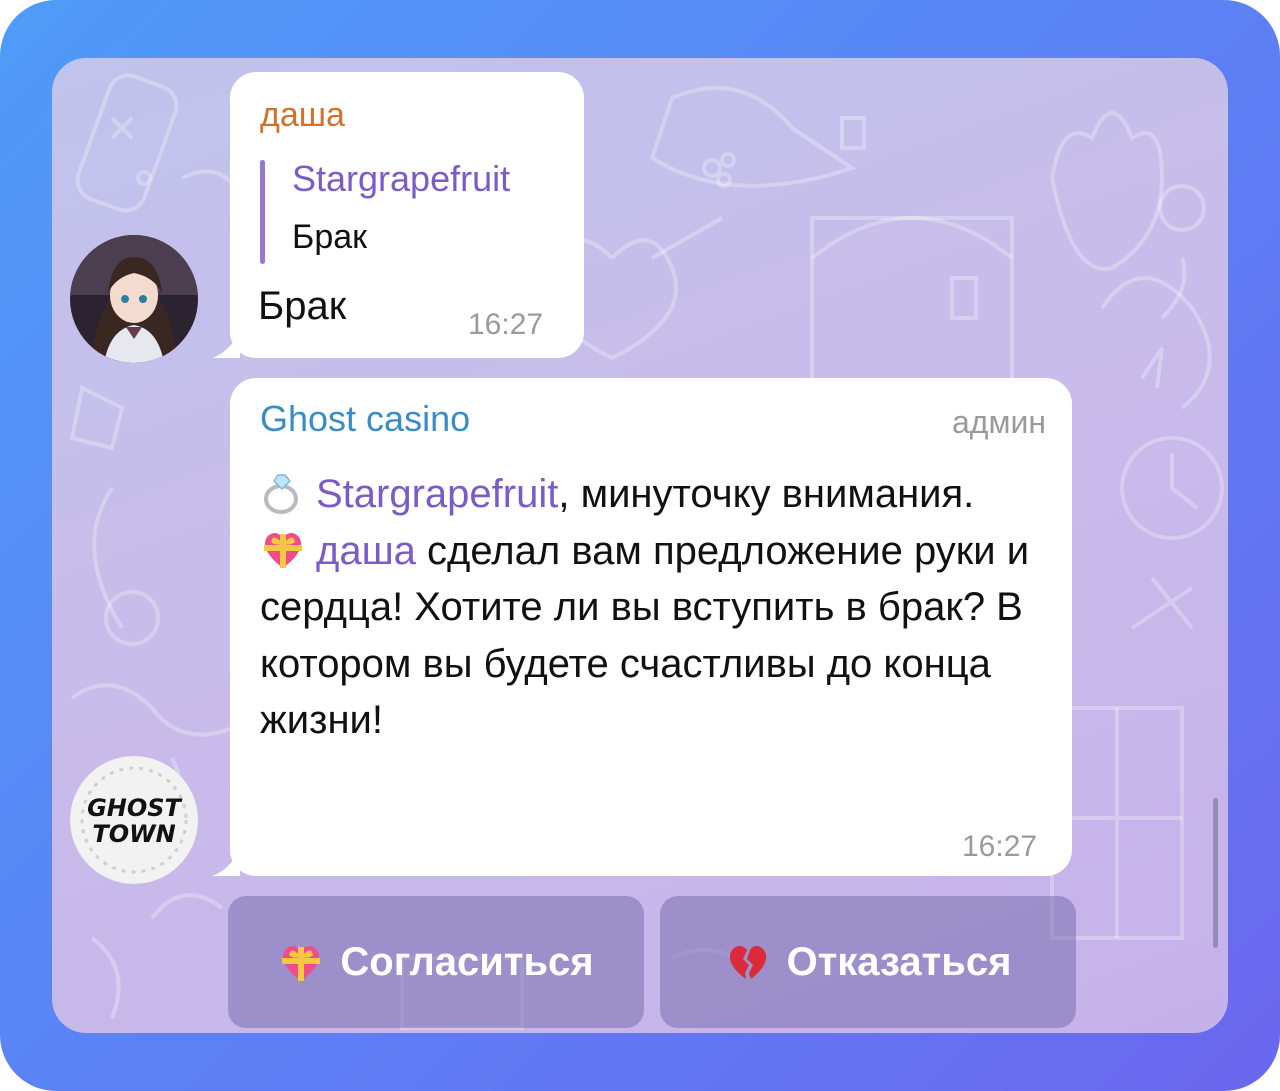 The width and height of the screenshot is (1280, 1091). Describe the element at coordinates (133, 834) in the screenshot. I see `bot-logo-line2: TOWN` at that location.